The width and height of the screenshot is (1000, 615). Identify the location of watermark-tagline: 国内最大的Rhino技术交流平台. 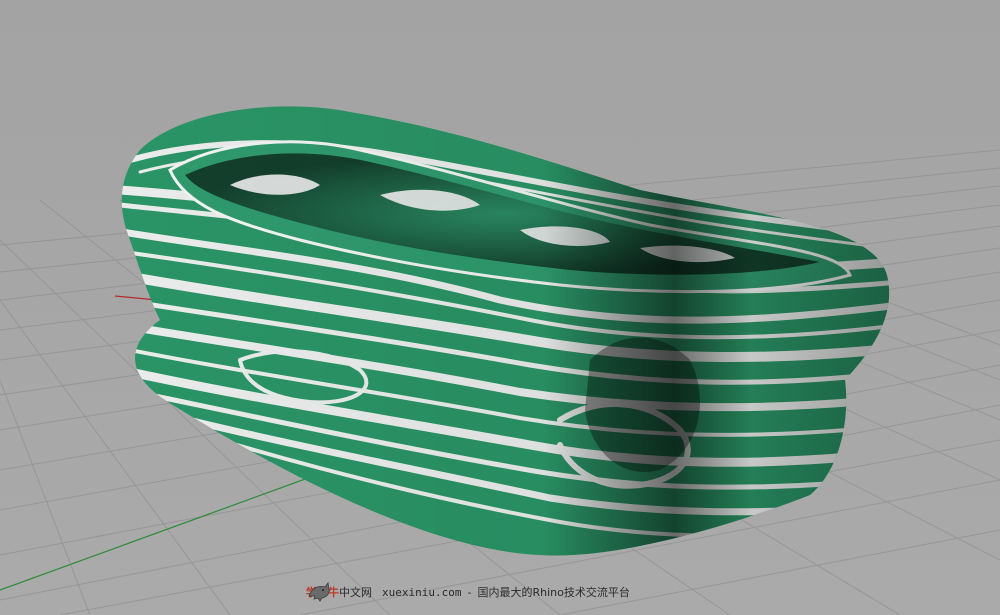
(553, 592).